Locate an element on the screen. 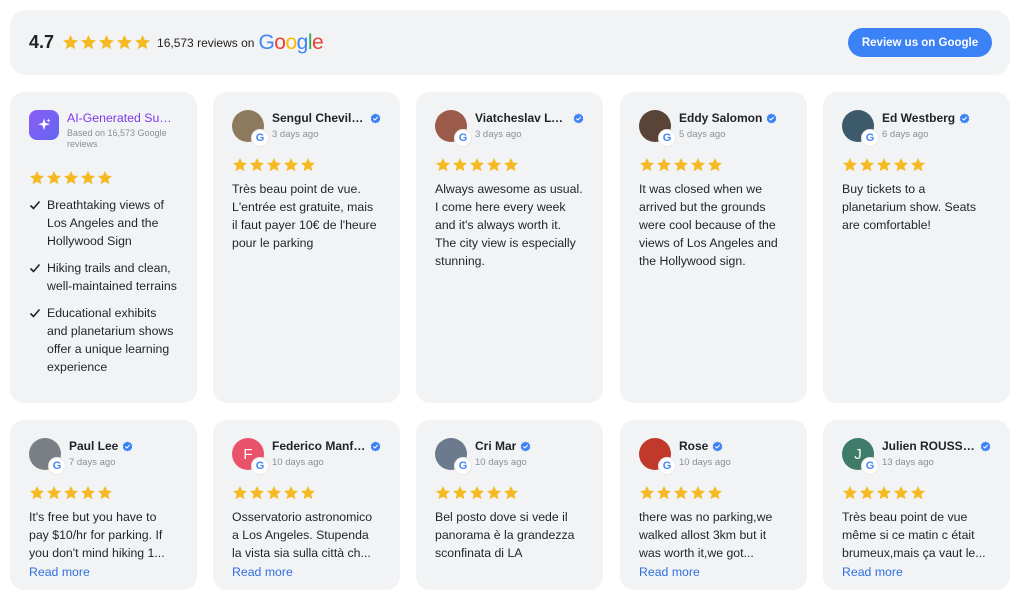  reviewer-name: Cri Mar is located at coordinates (495, 446).